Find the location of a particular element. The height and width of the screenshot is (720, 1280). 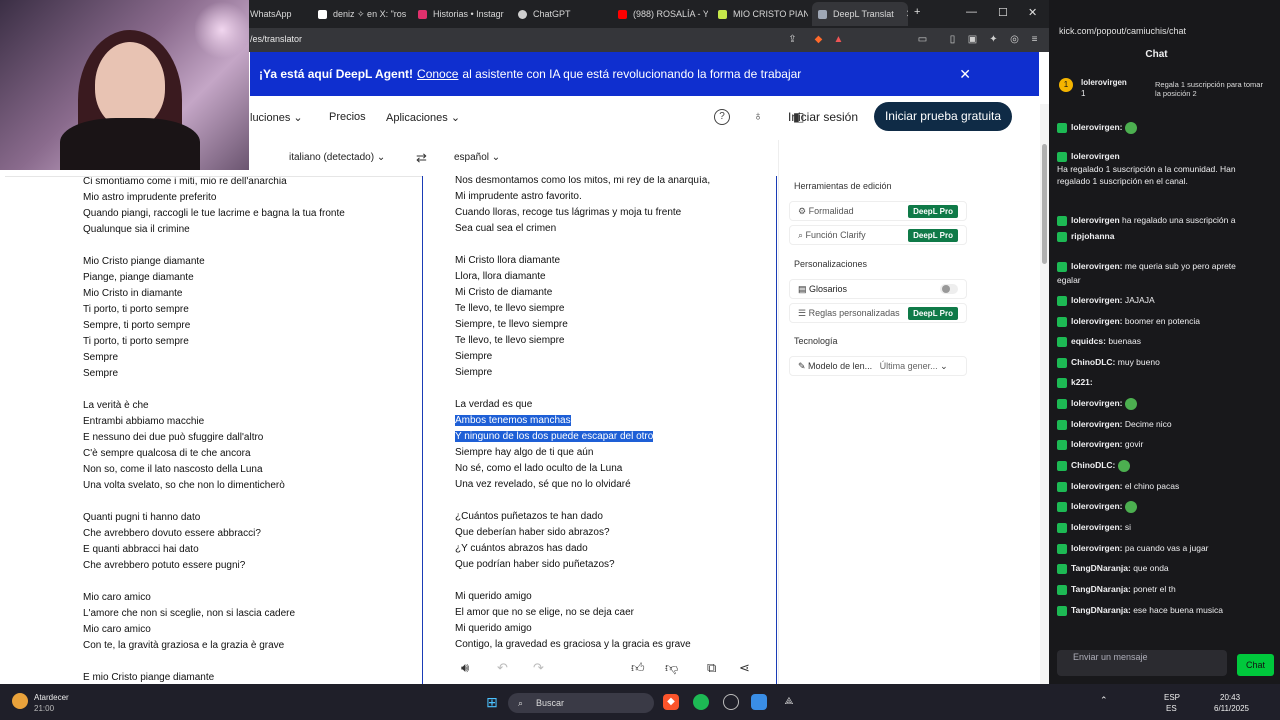

redo-icon: ↷ is located at coordinates (538, 668).